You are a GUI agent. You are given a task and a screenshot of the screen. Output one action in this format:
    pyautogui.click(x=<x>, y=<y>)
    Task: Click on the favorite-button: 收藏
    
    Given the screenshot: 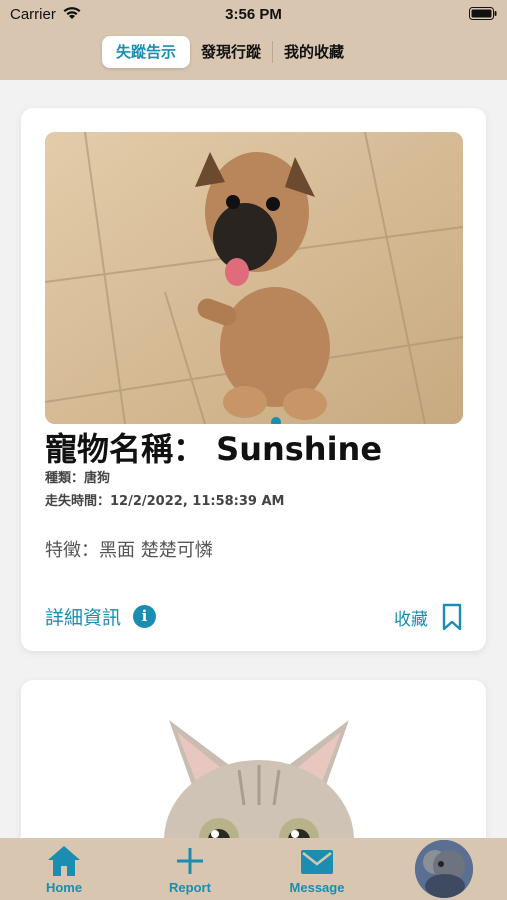 What is the action you would take?
    pyautogui.click(x=428, y=617)
    